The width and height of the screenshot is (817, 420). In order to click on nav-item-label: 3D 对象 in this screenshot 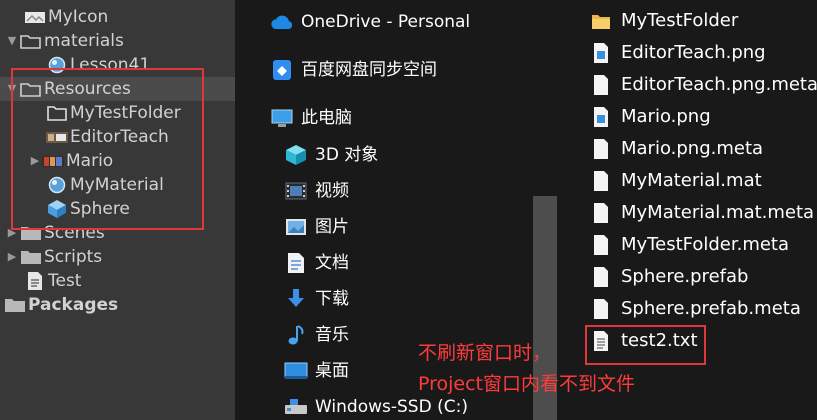, I will do `click(347, 155)`.